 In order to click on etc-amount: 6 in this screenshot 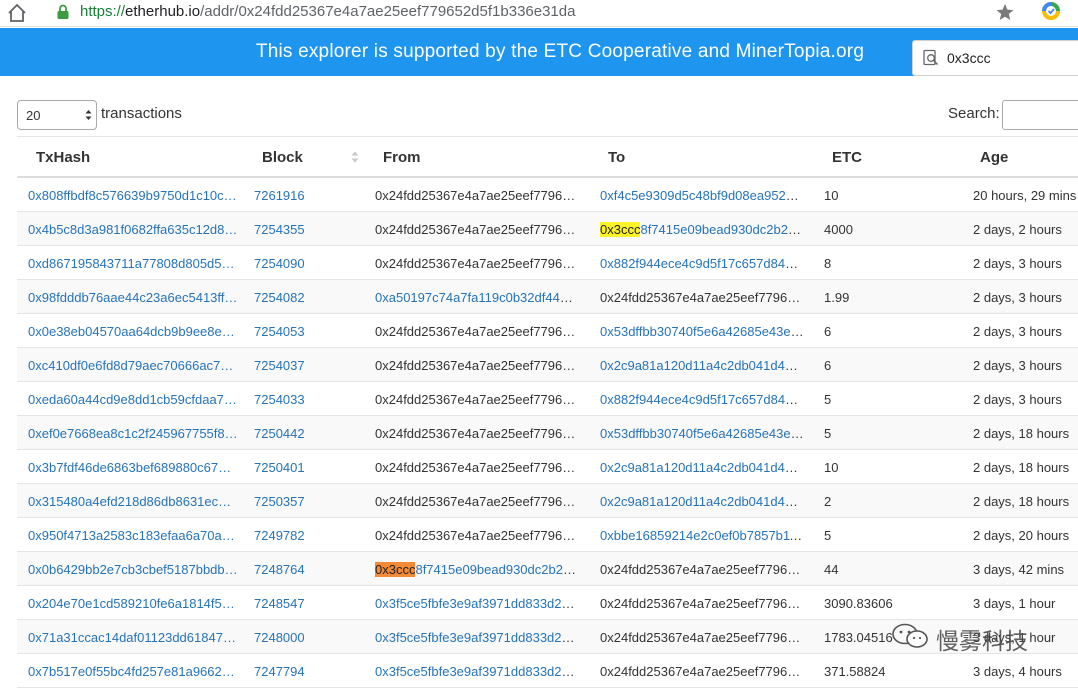, I will do `click(828, 365)`.